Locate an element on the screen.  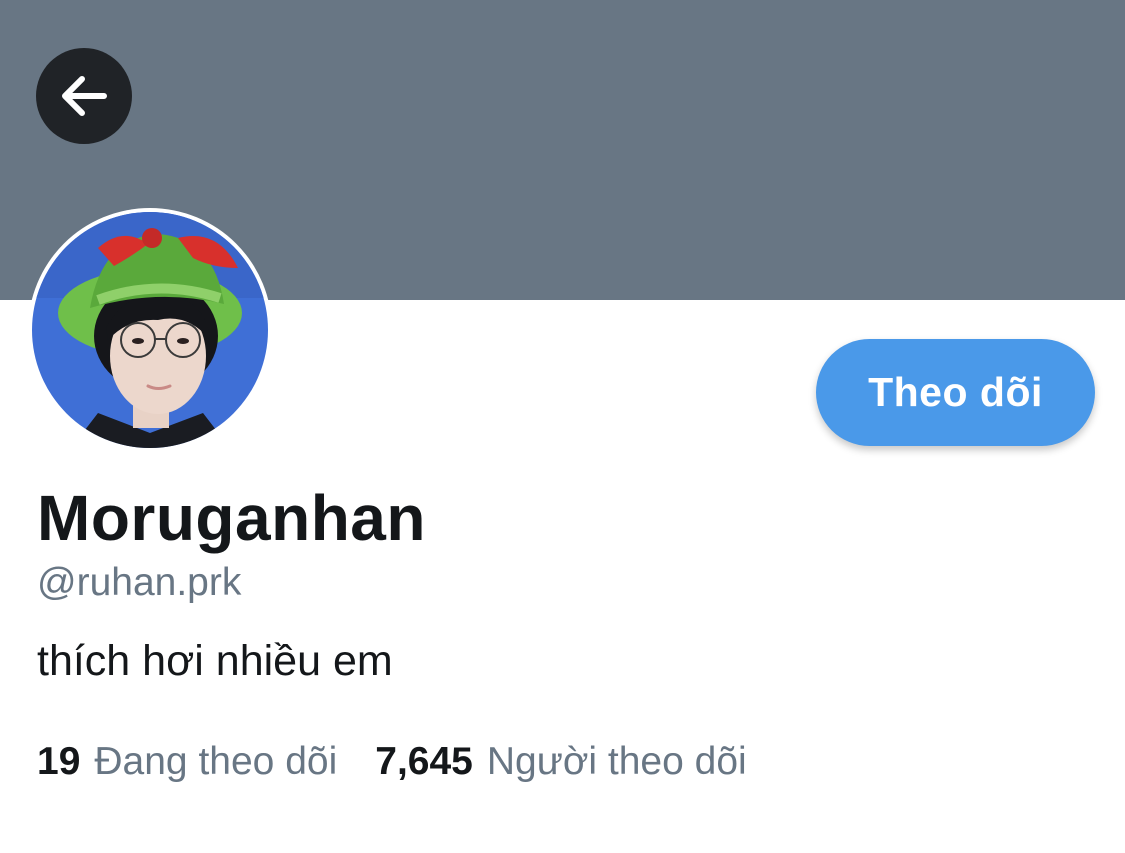
profile-bio: thích hơi nhiều em is located at coordinates (215, 661).